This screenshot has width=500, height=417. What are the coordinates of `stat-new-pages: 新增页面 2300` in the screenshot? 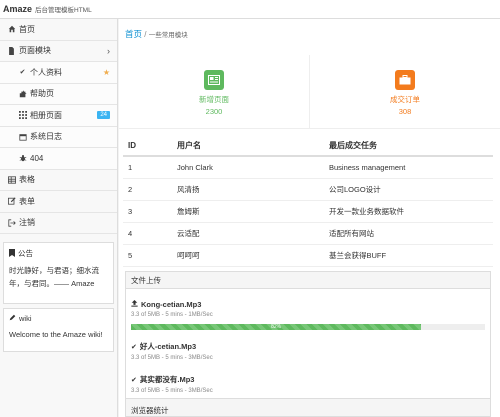 It's located at (214, 91).